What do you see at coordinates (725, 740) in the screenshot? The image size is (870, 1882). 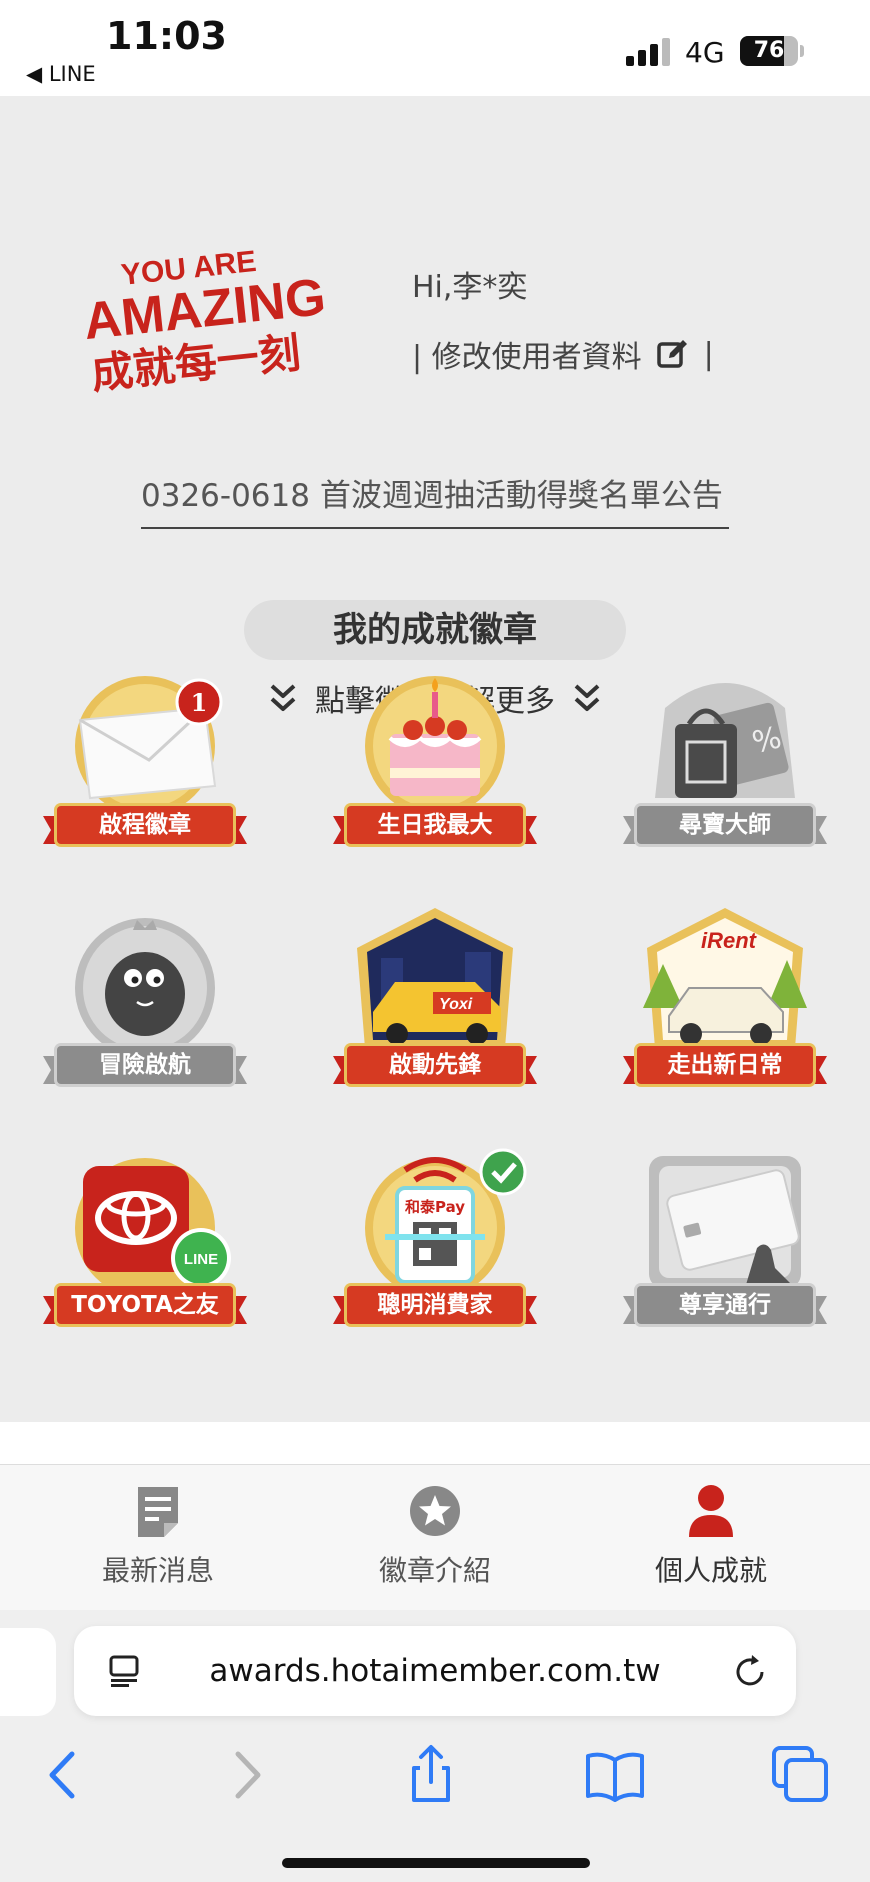 I see `shopping-bag-icon: %` at bounding box center [725, 740].